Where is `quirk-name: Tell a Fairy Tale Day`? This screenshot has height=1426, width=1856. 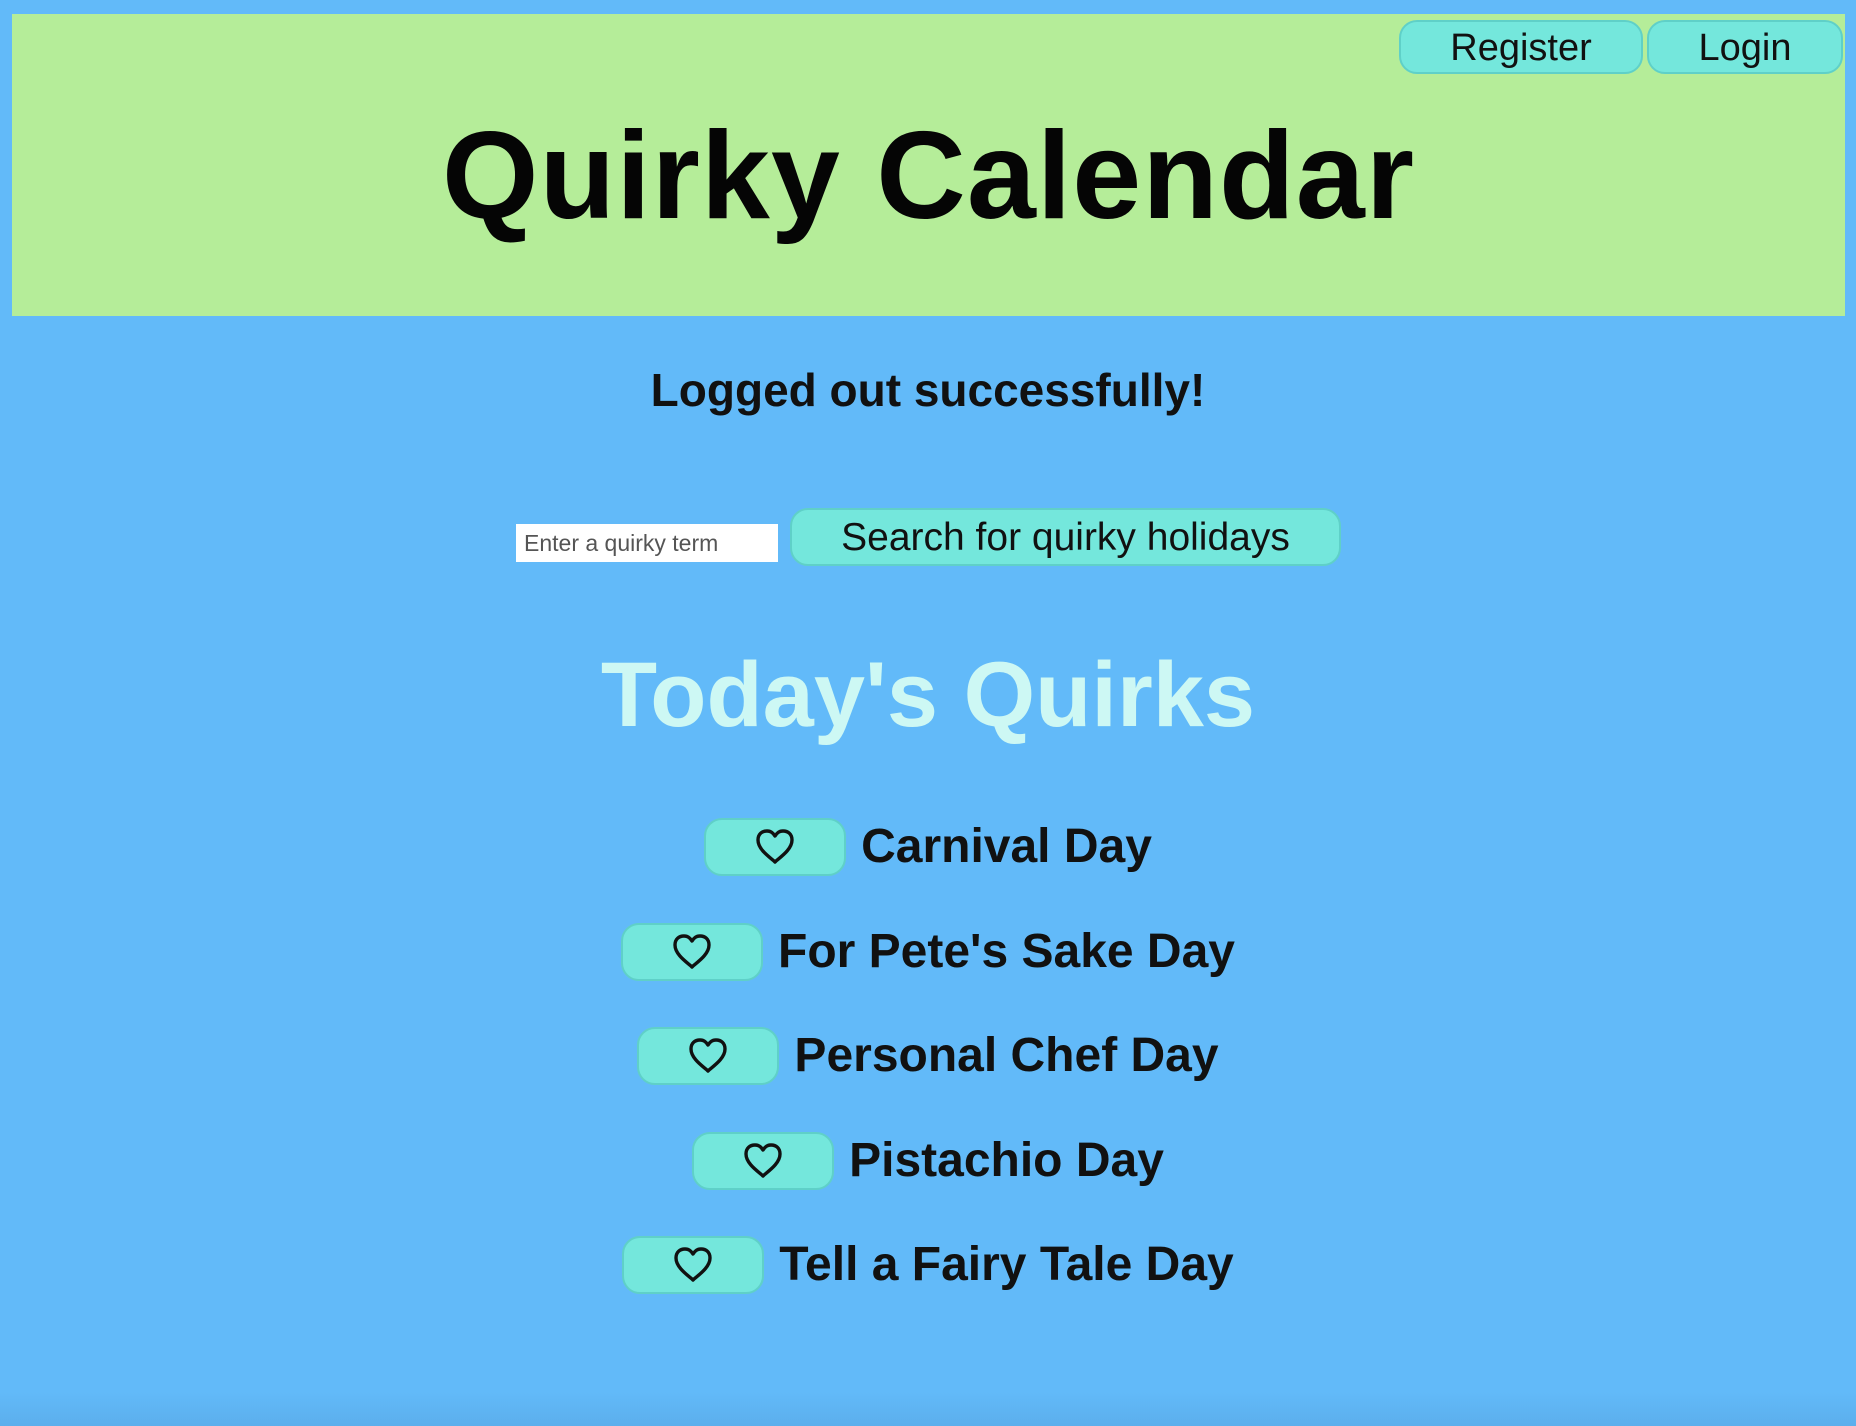 quirk-name: Tell a Fairy Tale Day is located at coordinates (1006, 1264).